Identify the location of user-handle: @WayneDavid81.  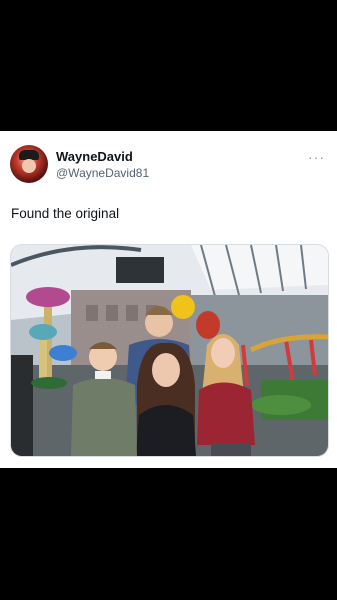
(102, 173).